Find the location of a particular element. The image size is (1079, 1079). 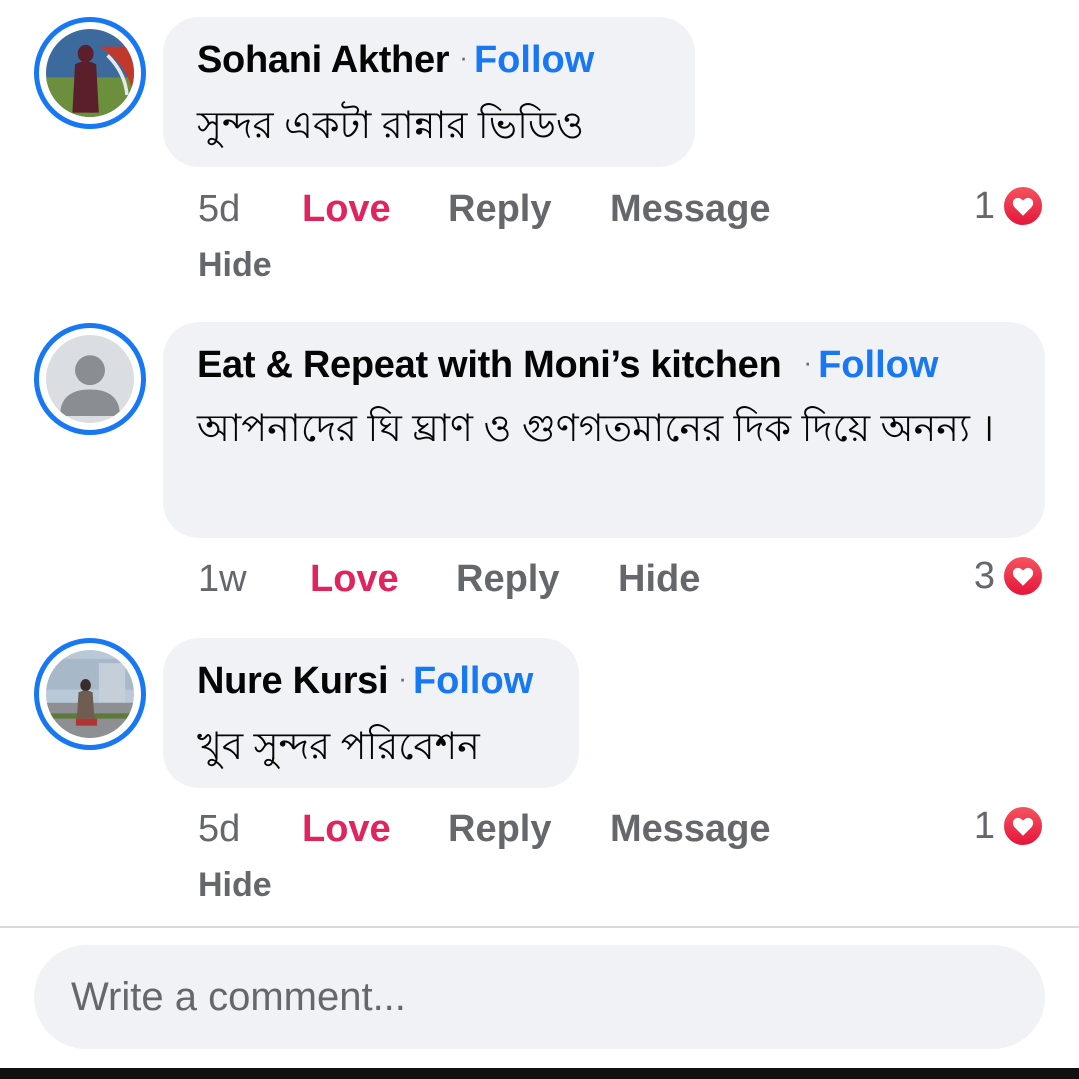

author-line: Nure Kursi · Follow is located at coordinates (365, 681).